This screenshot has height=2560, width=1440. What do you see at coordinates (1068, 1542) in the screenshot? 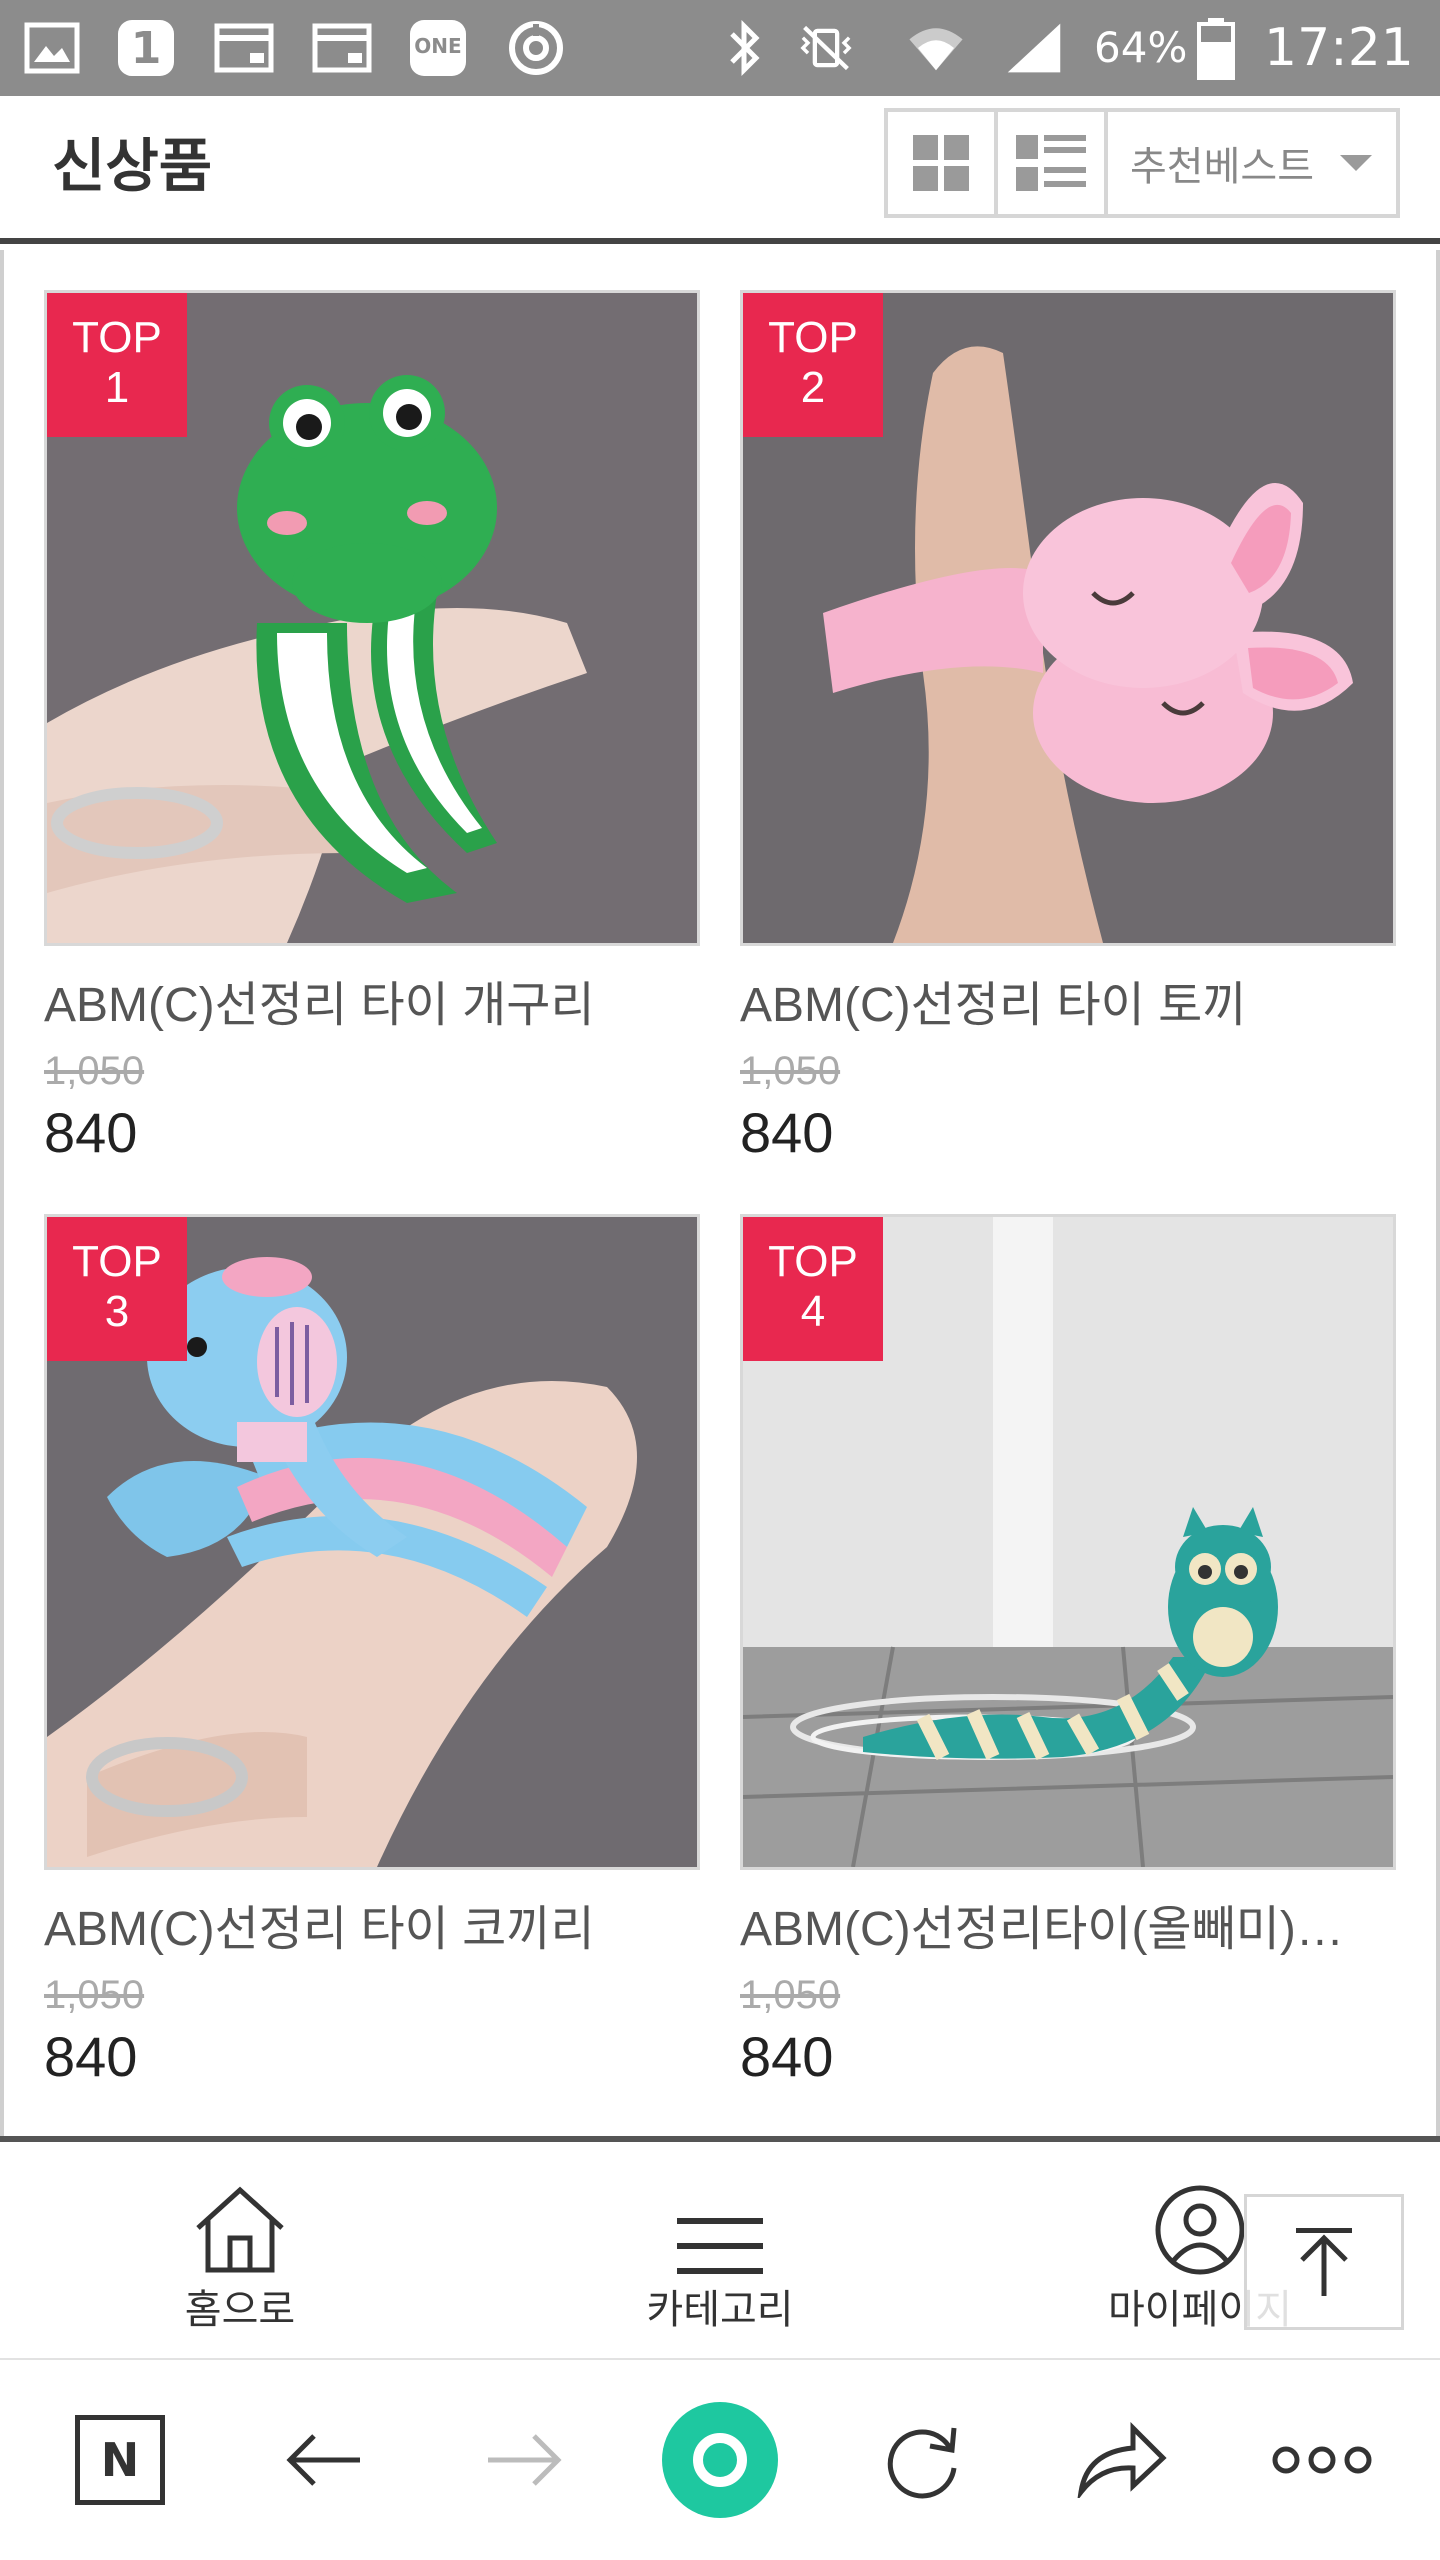
I see `product-image: TOP 4` at bounding box center [1068, 1542].